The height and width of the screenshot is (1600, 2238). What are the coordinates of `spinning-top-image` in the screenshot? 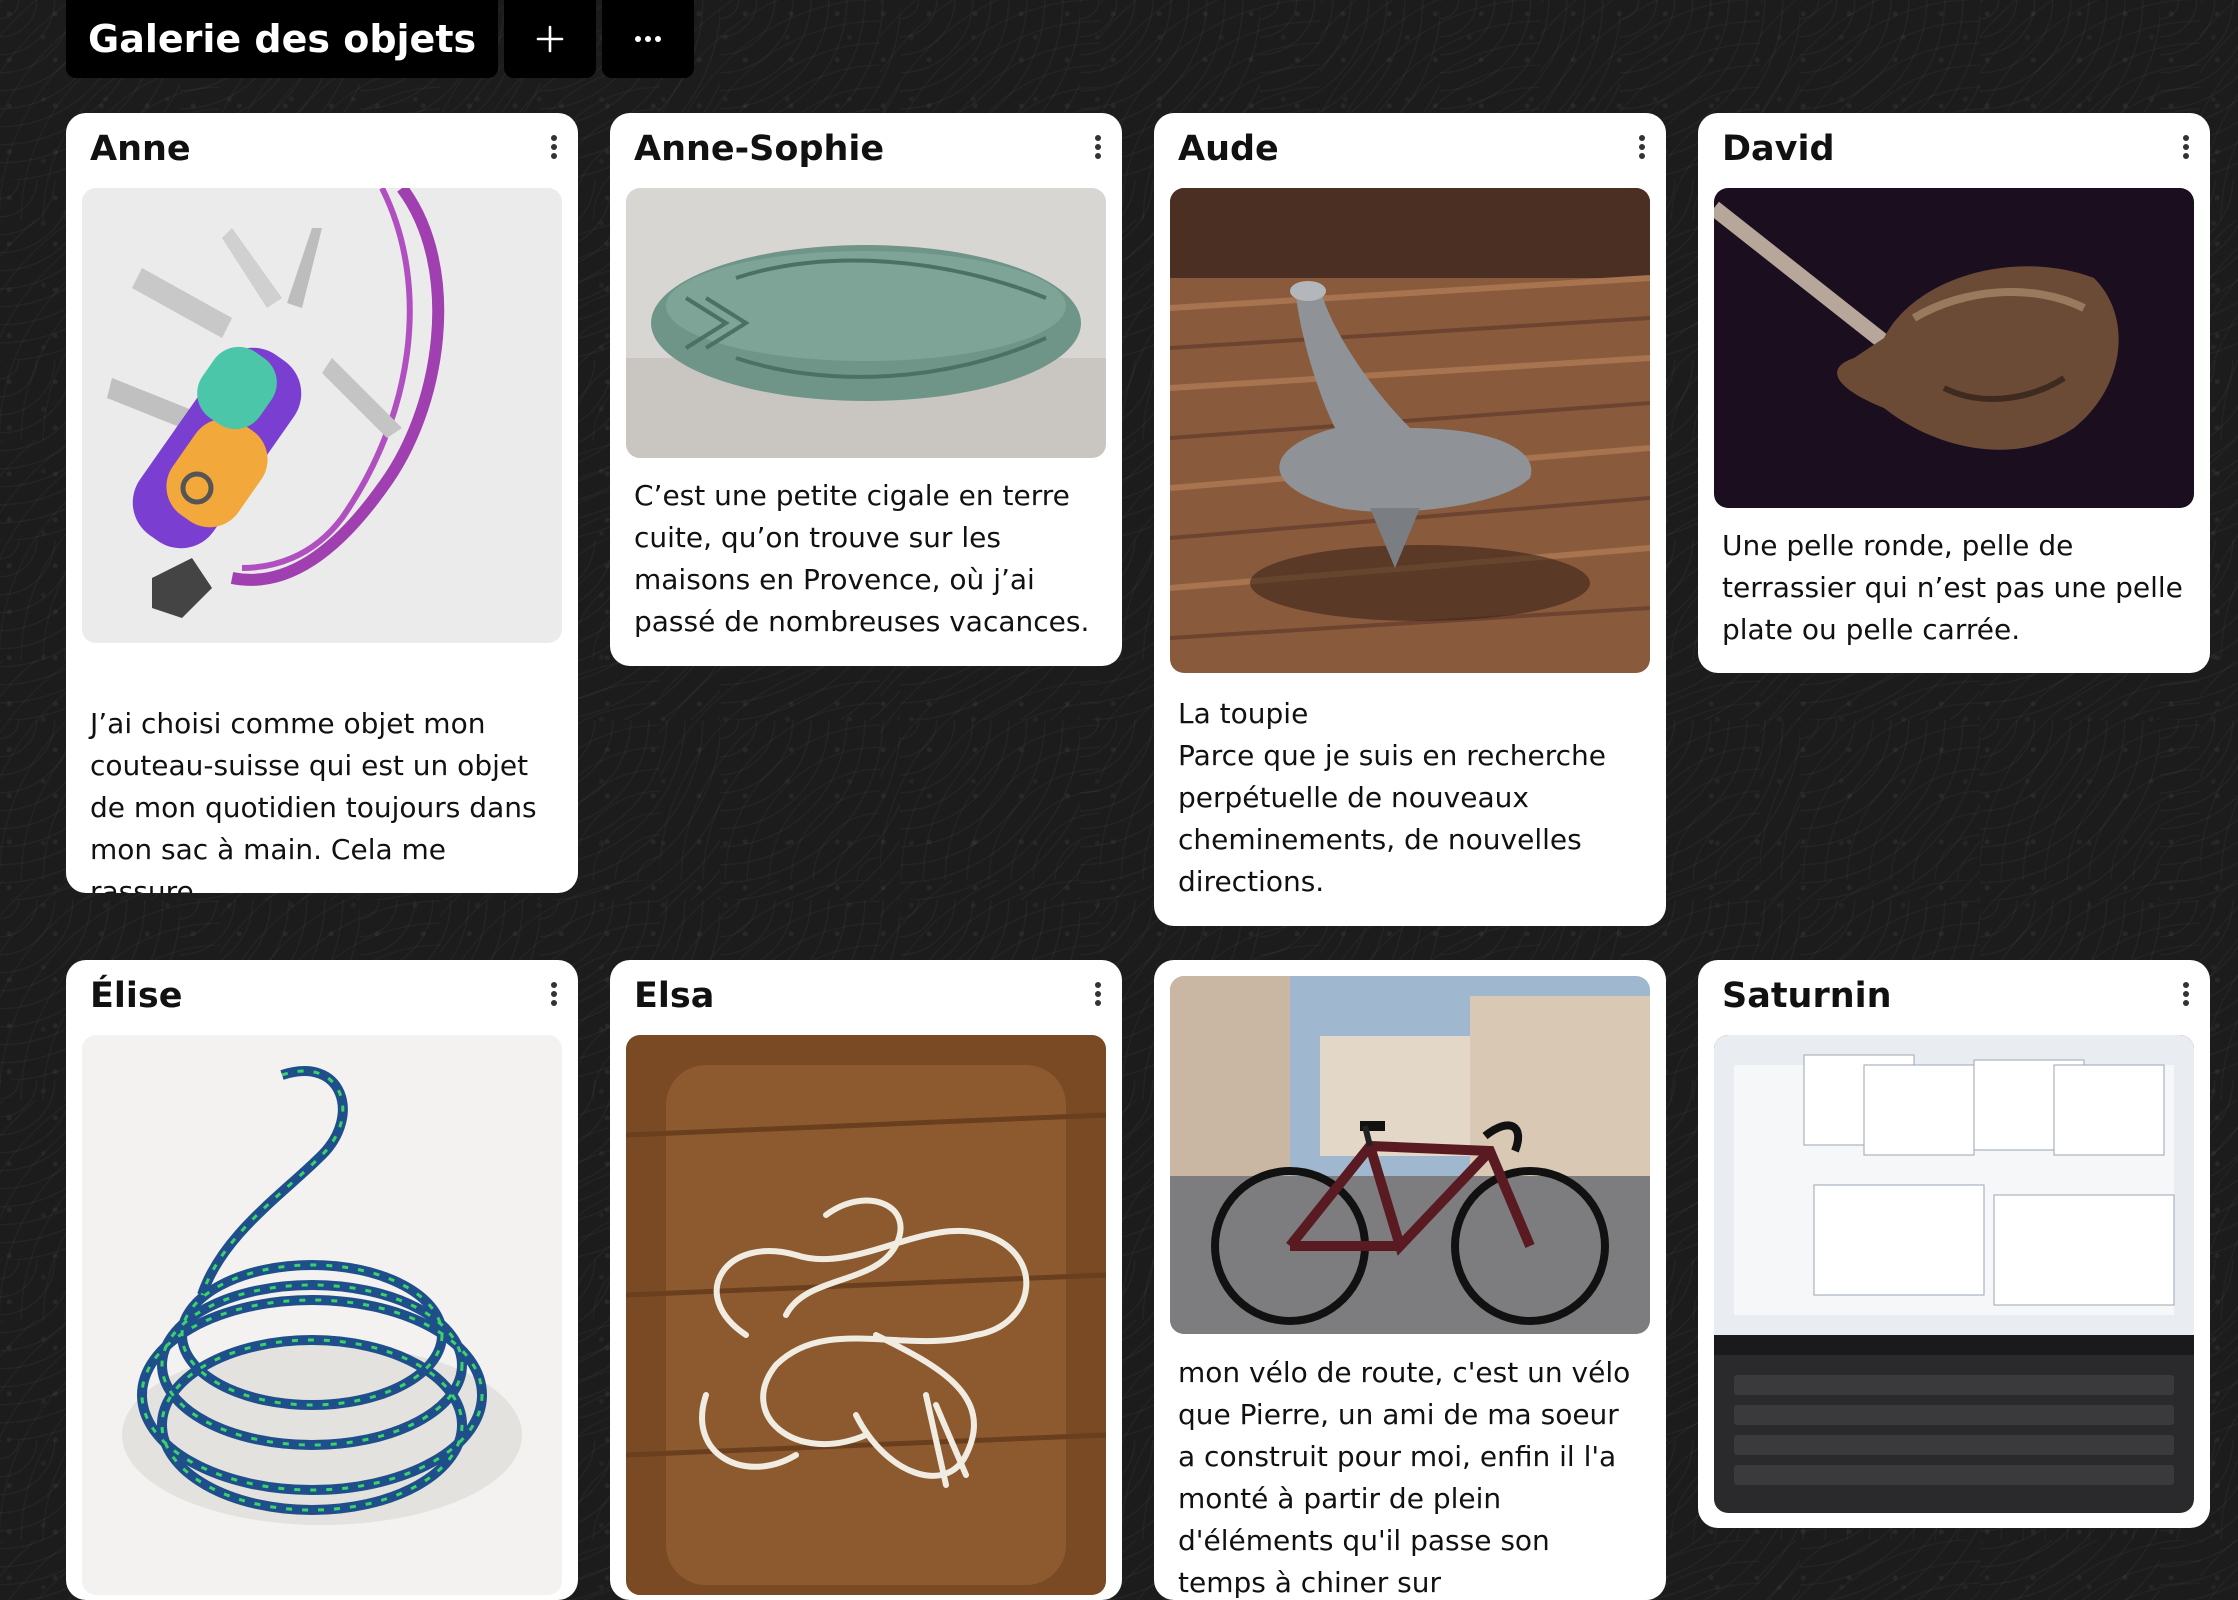 It's located at (1410, 430).